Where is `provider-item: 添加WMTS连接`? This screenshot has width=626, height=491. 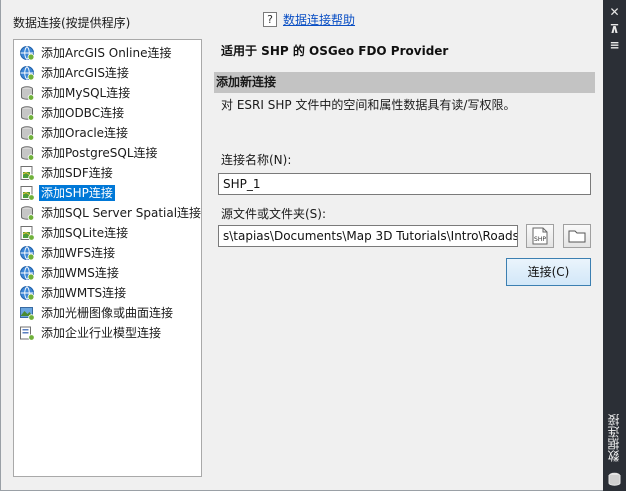 provider-item: 添加WMTS连接 is located at coordinates (73, 293).